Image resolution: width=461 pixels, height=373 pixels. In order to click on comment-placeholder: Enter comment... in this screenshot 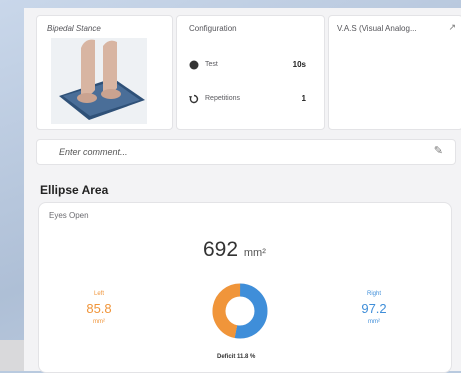, I will do `click(93, 152)`.